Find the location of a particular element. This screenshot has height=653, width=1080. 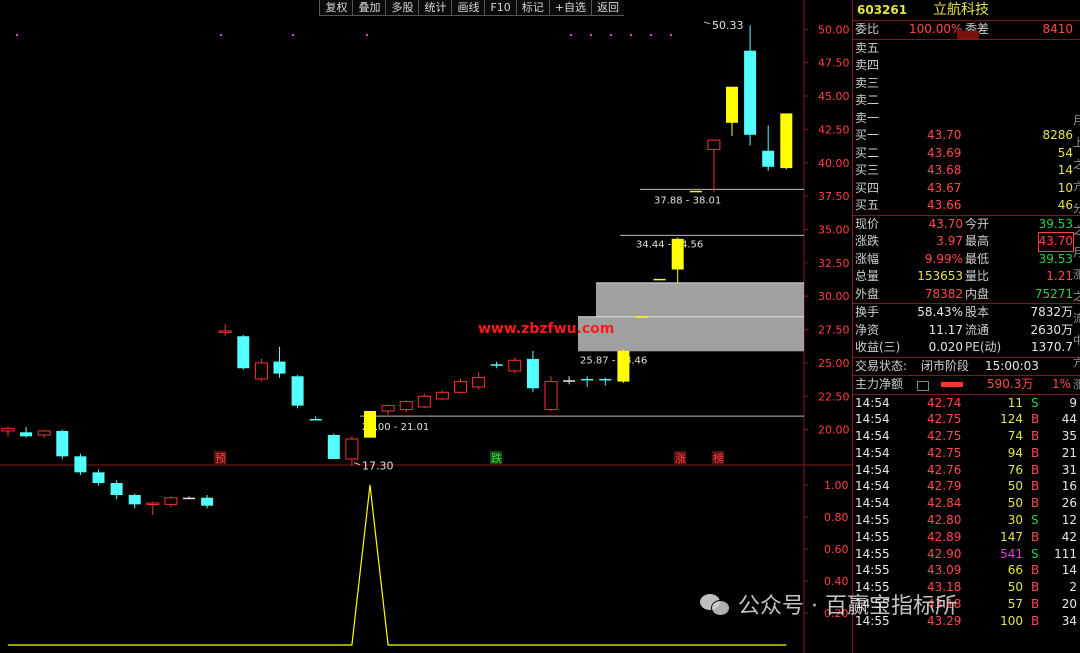

tick-count: 16 is located at coordinates (1069, 486).